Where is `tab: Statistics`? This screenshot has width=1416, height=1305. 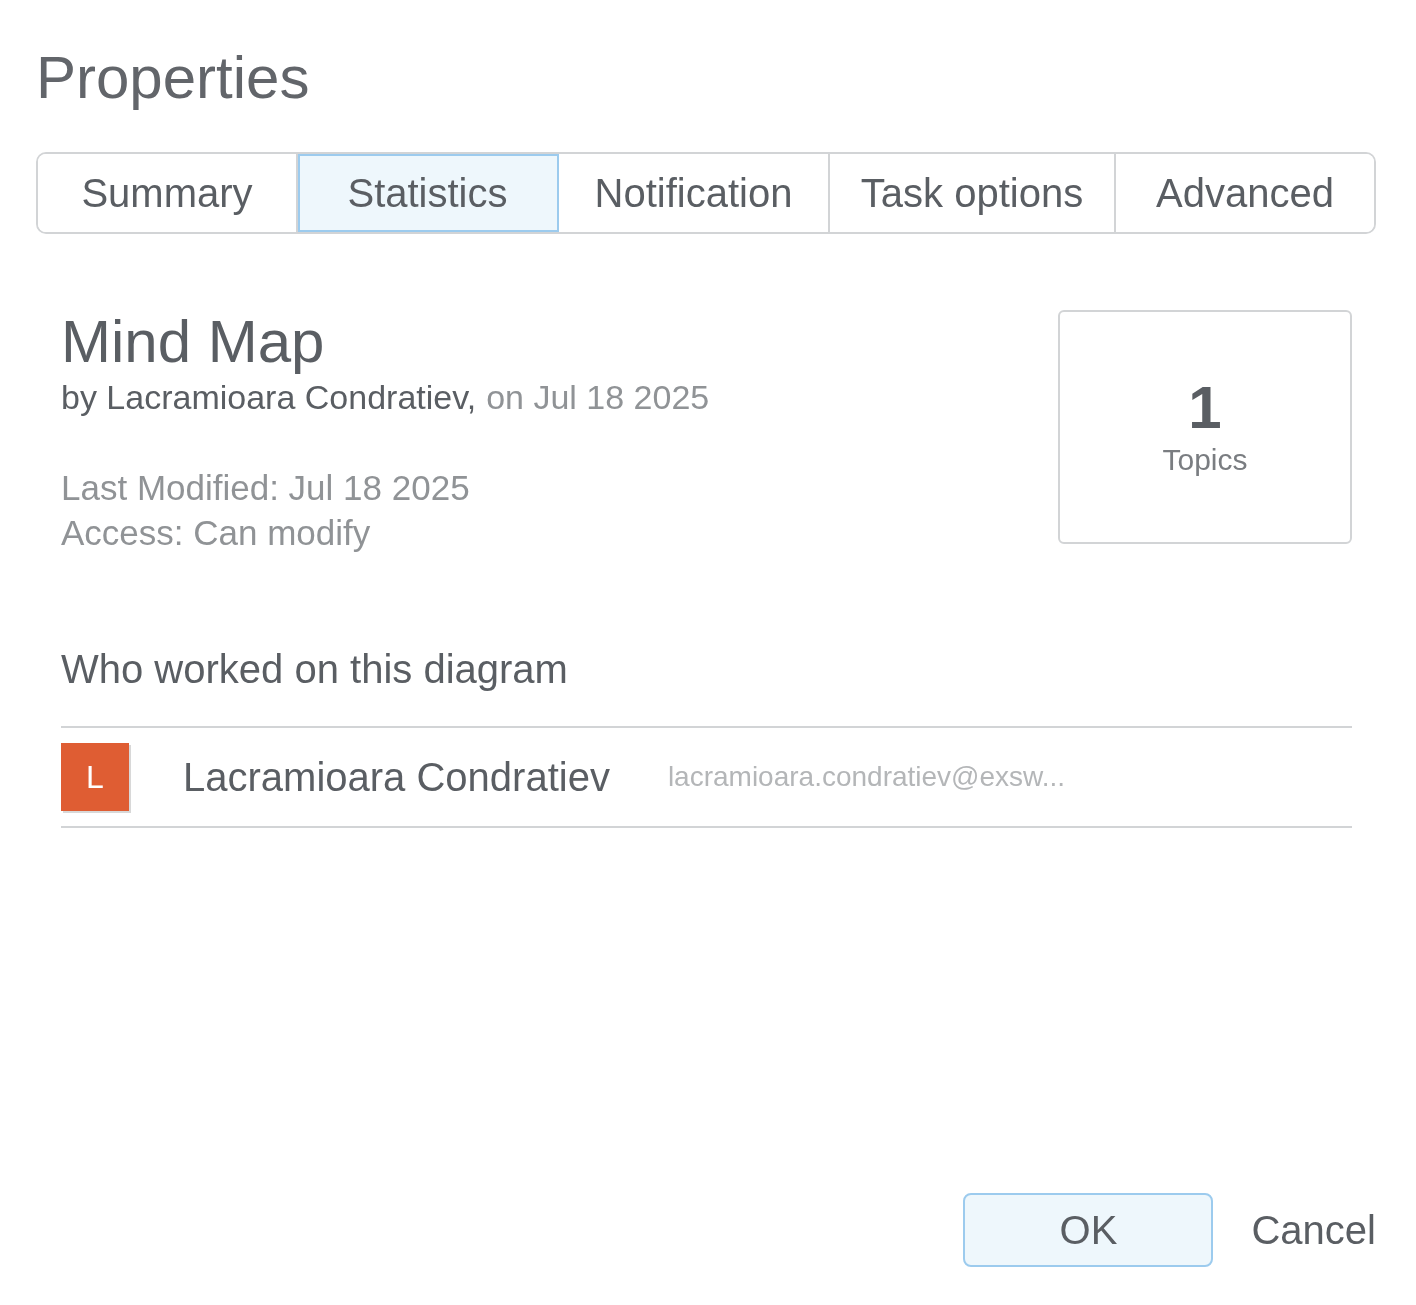 tab: Statistics is located at coordinates (428, 193).